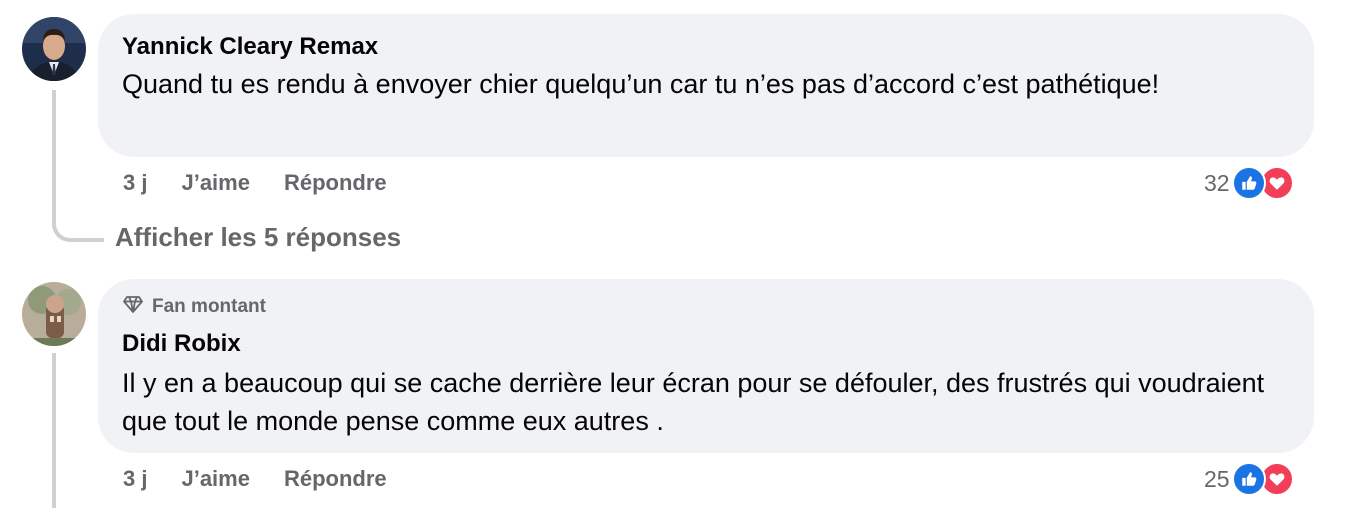  I want to click on thread-connector, so click(78, 221).